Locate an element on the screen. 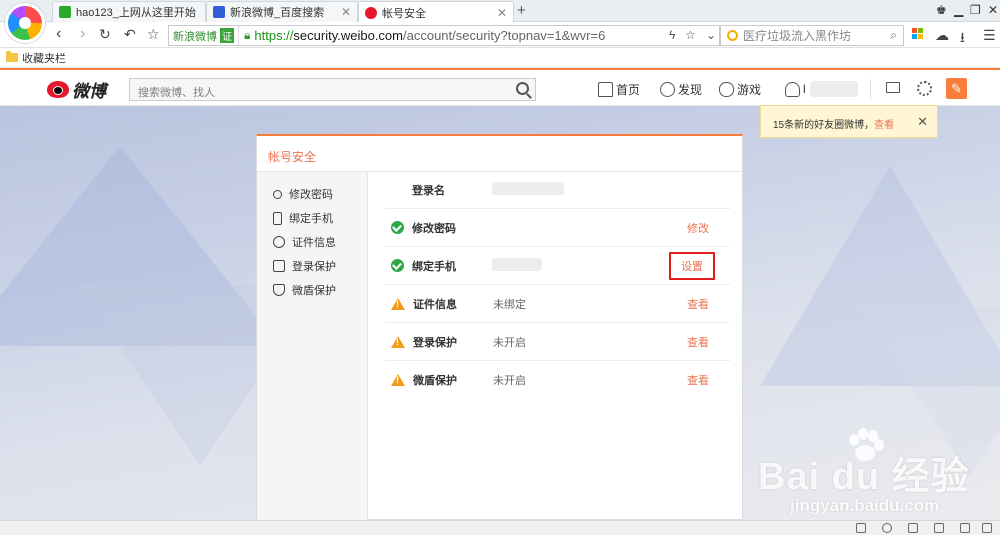 The height and width of the screenshot is (535, 1000). cloud-icon: ☁ is located at coordinates (942, 35).